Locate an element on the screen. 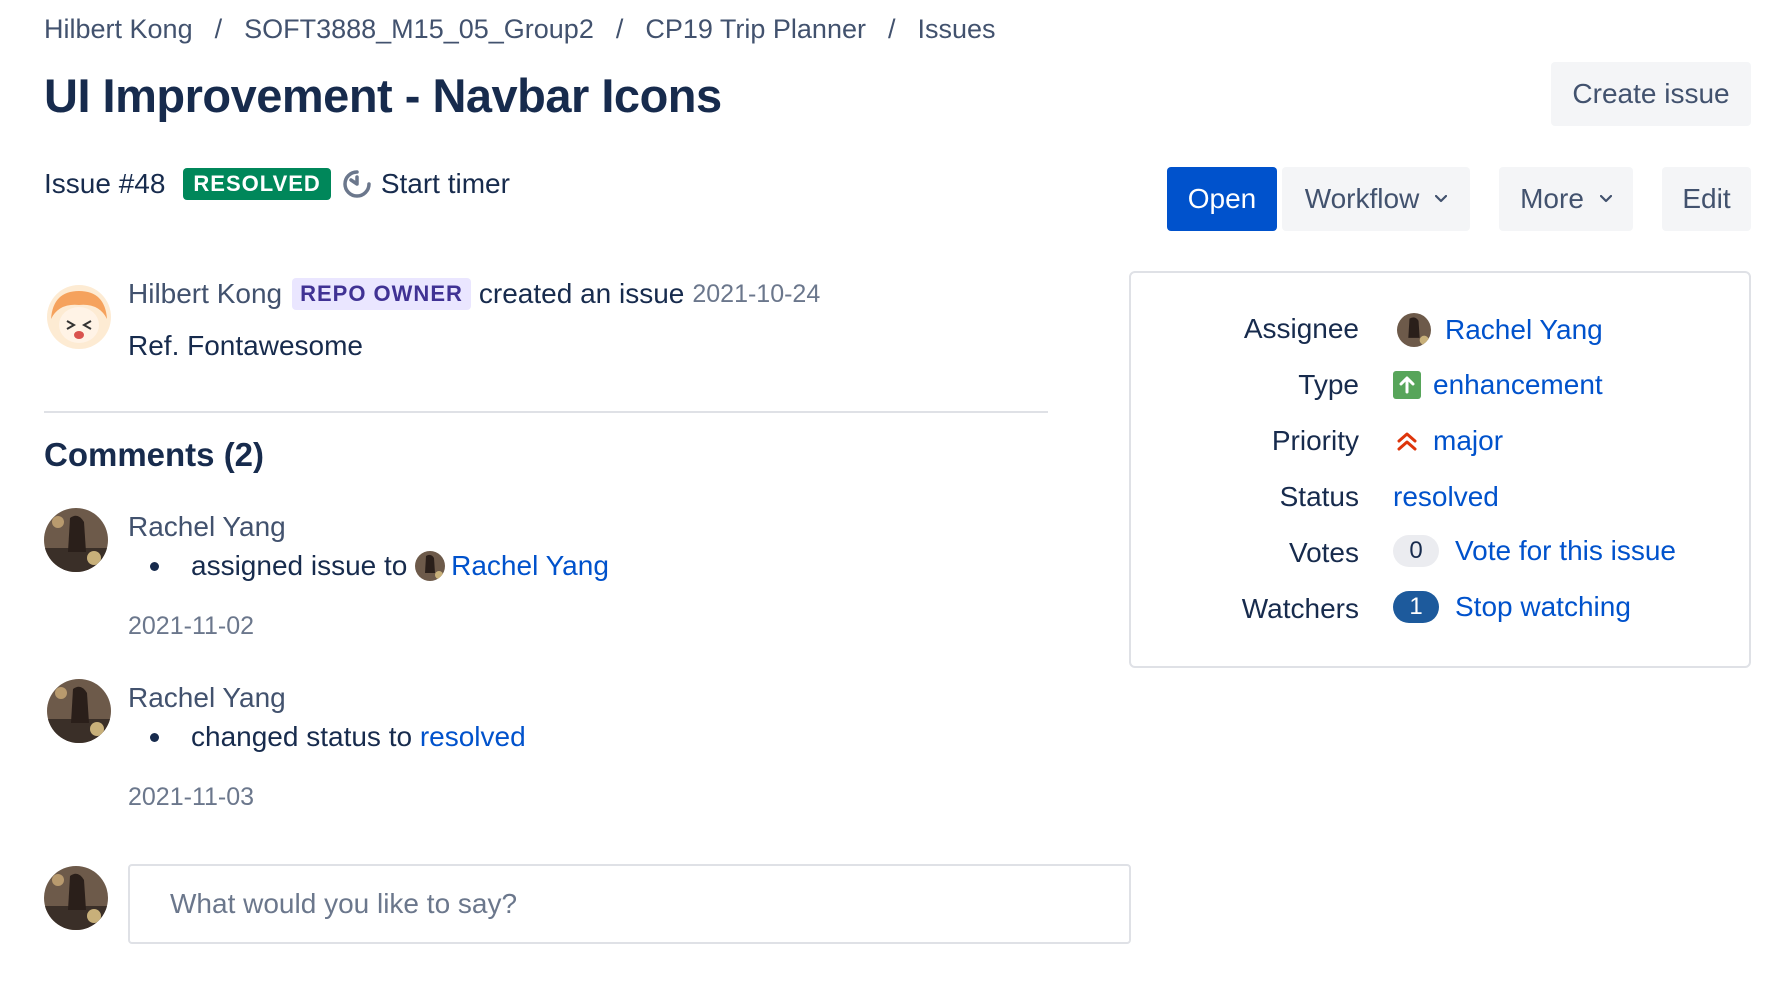  start-timer-button: Start timer is located at coordinates (425, 184).